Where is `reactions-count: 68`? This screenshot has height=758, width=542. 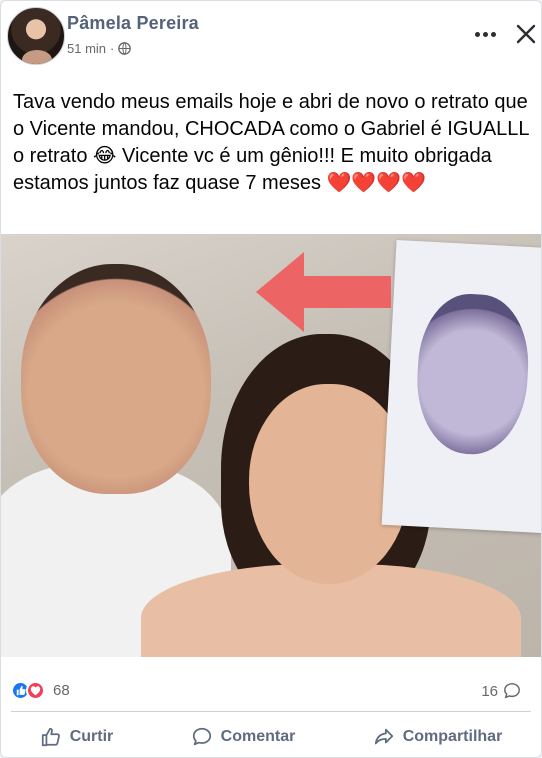 reactions-count: 68 is located at coordinates (61, 690).